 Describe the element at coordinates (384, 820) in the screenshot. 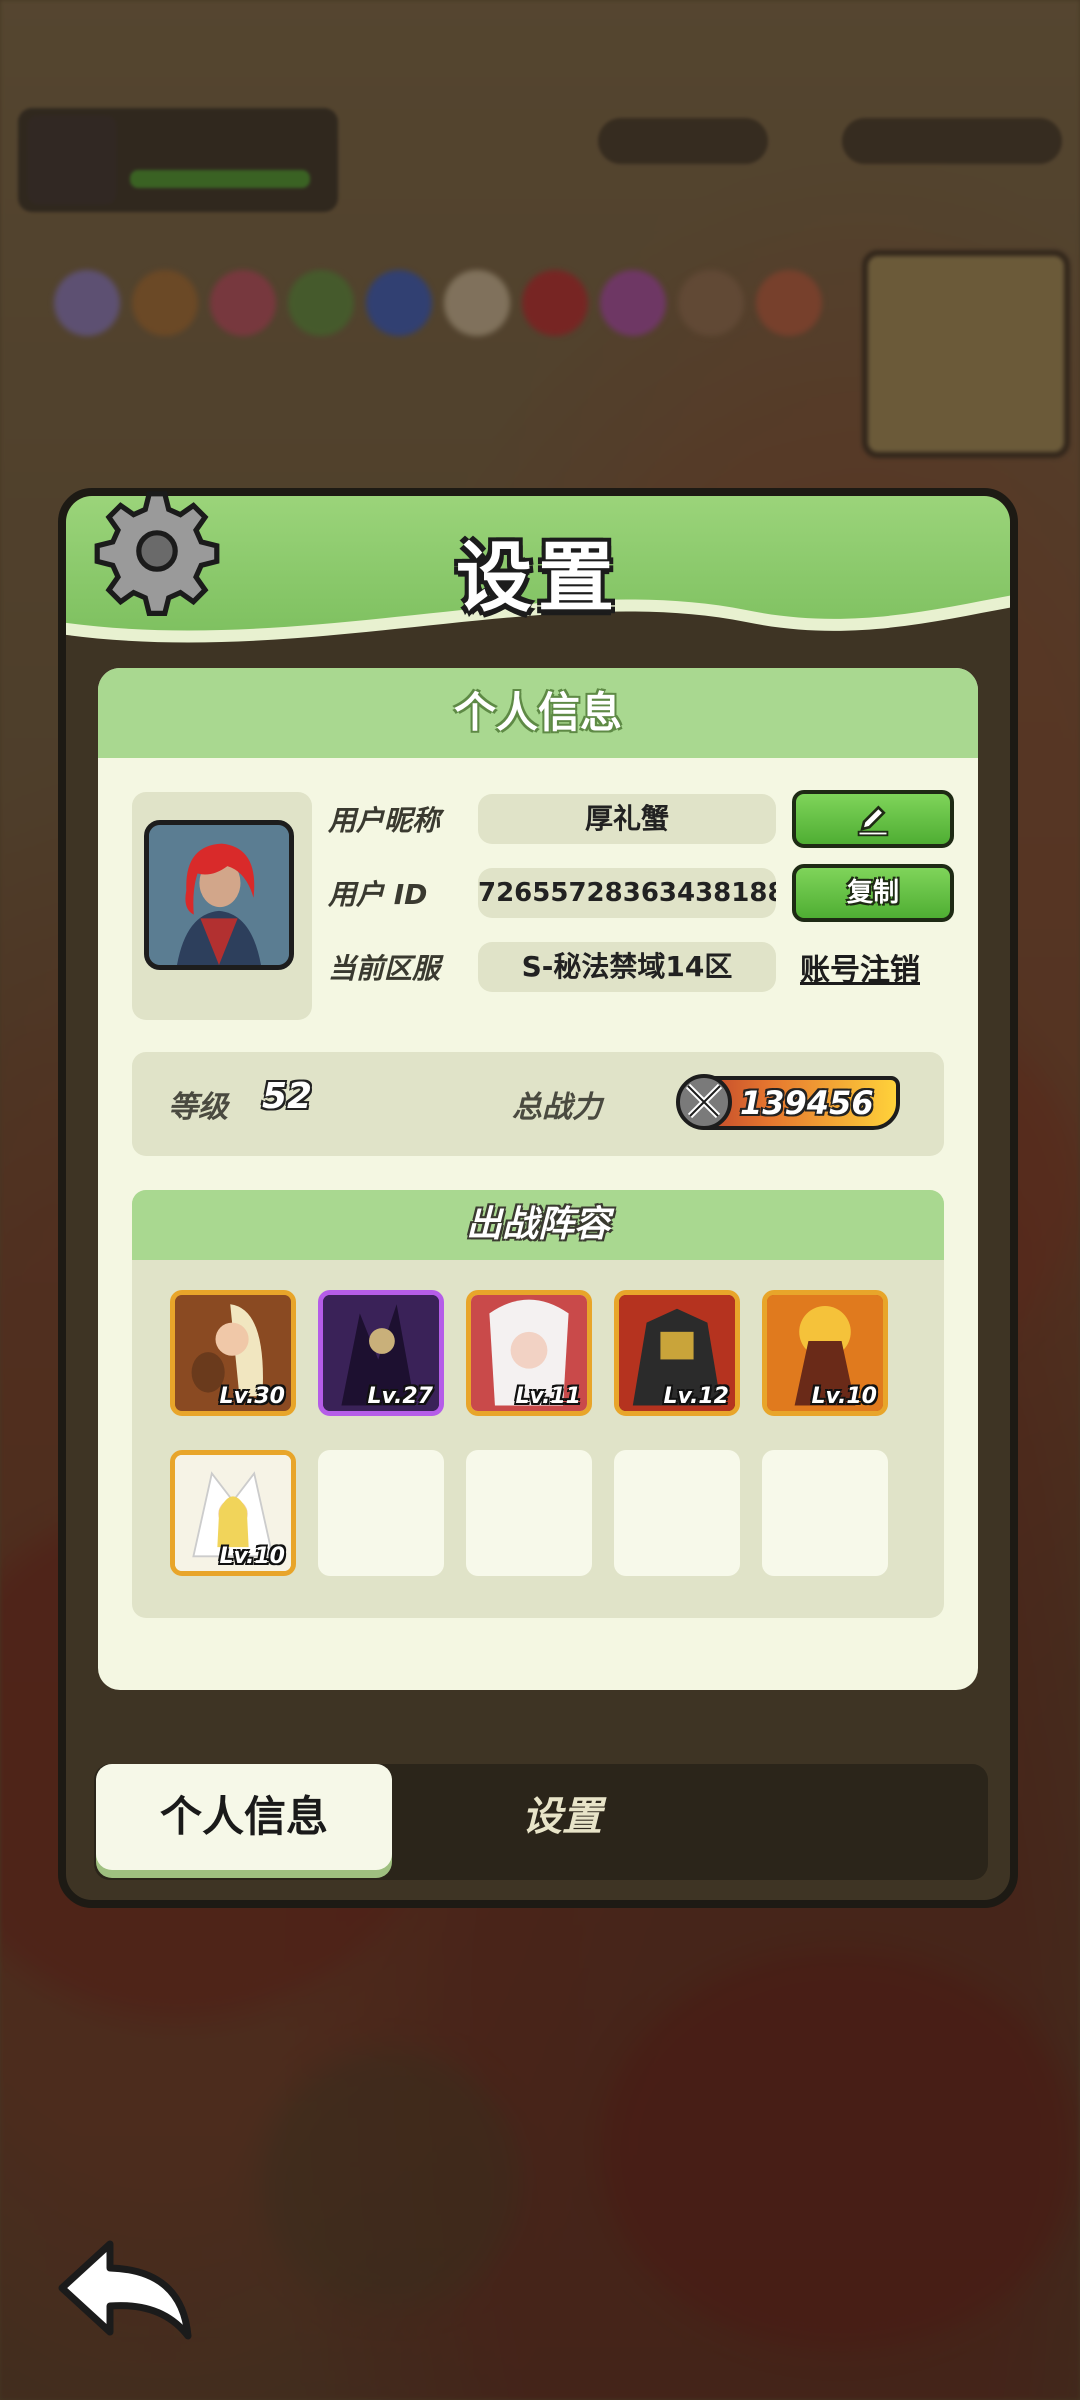

I see `nickname-label: 用户昵称` at that location.